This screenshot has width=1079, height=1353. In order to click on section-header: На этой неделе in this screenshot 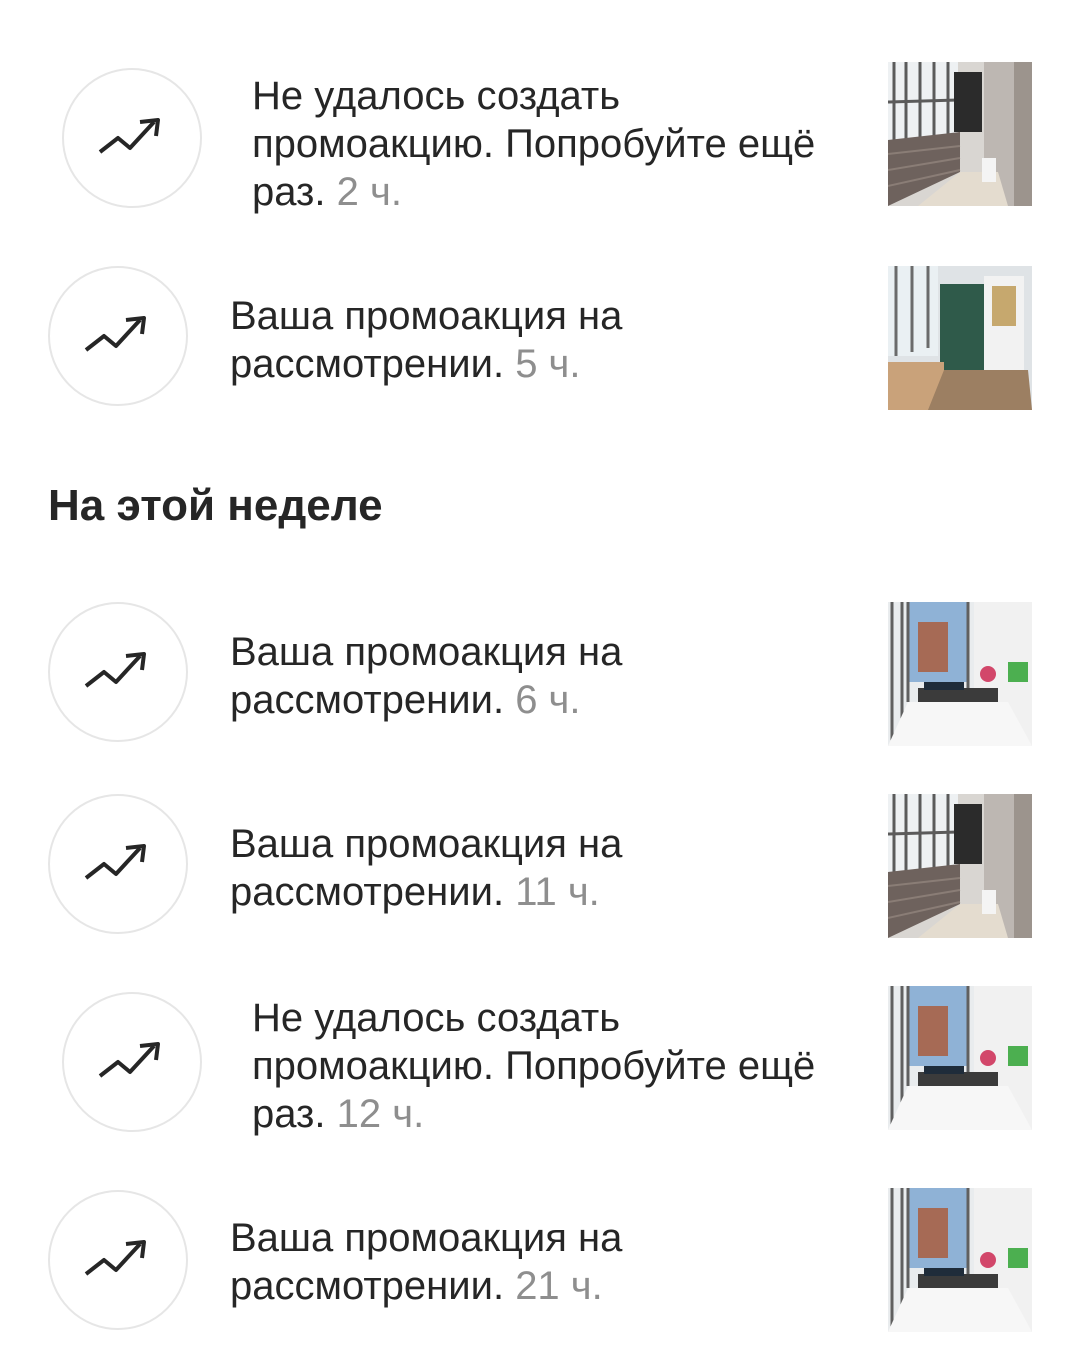, I will do `click(215, 505)`.